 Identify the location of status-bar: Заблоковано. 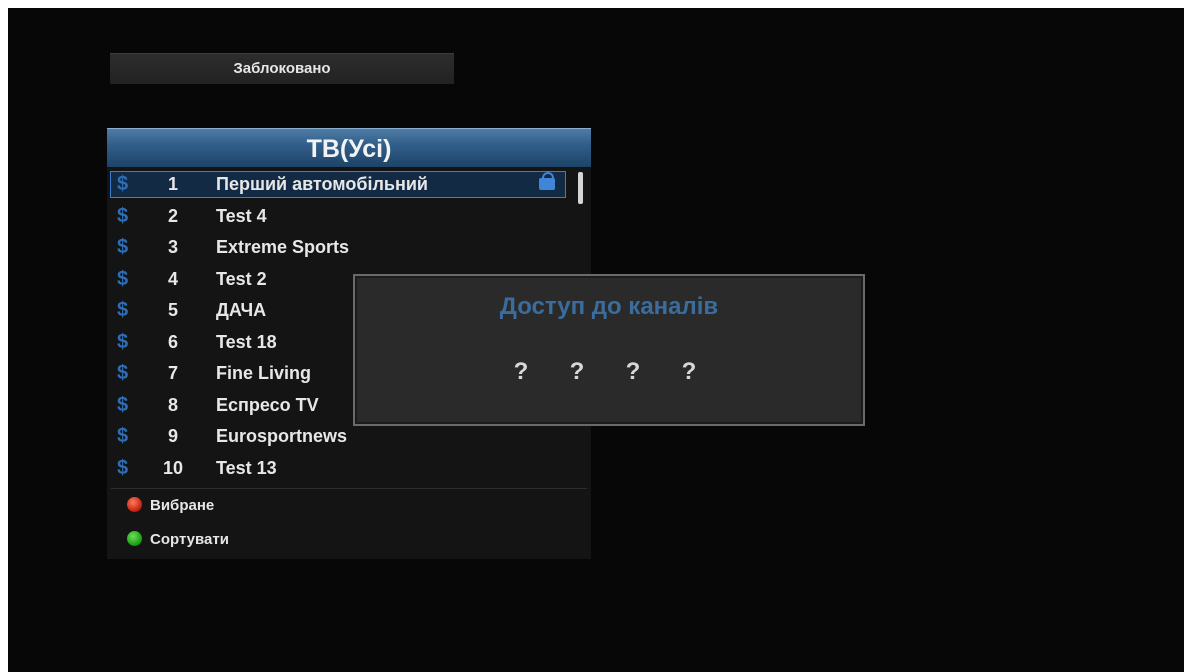
(282, 68).